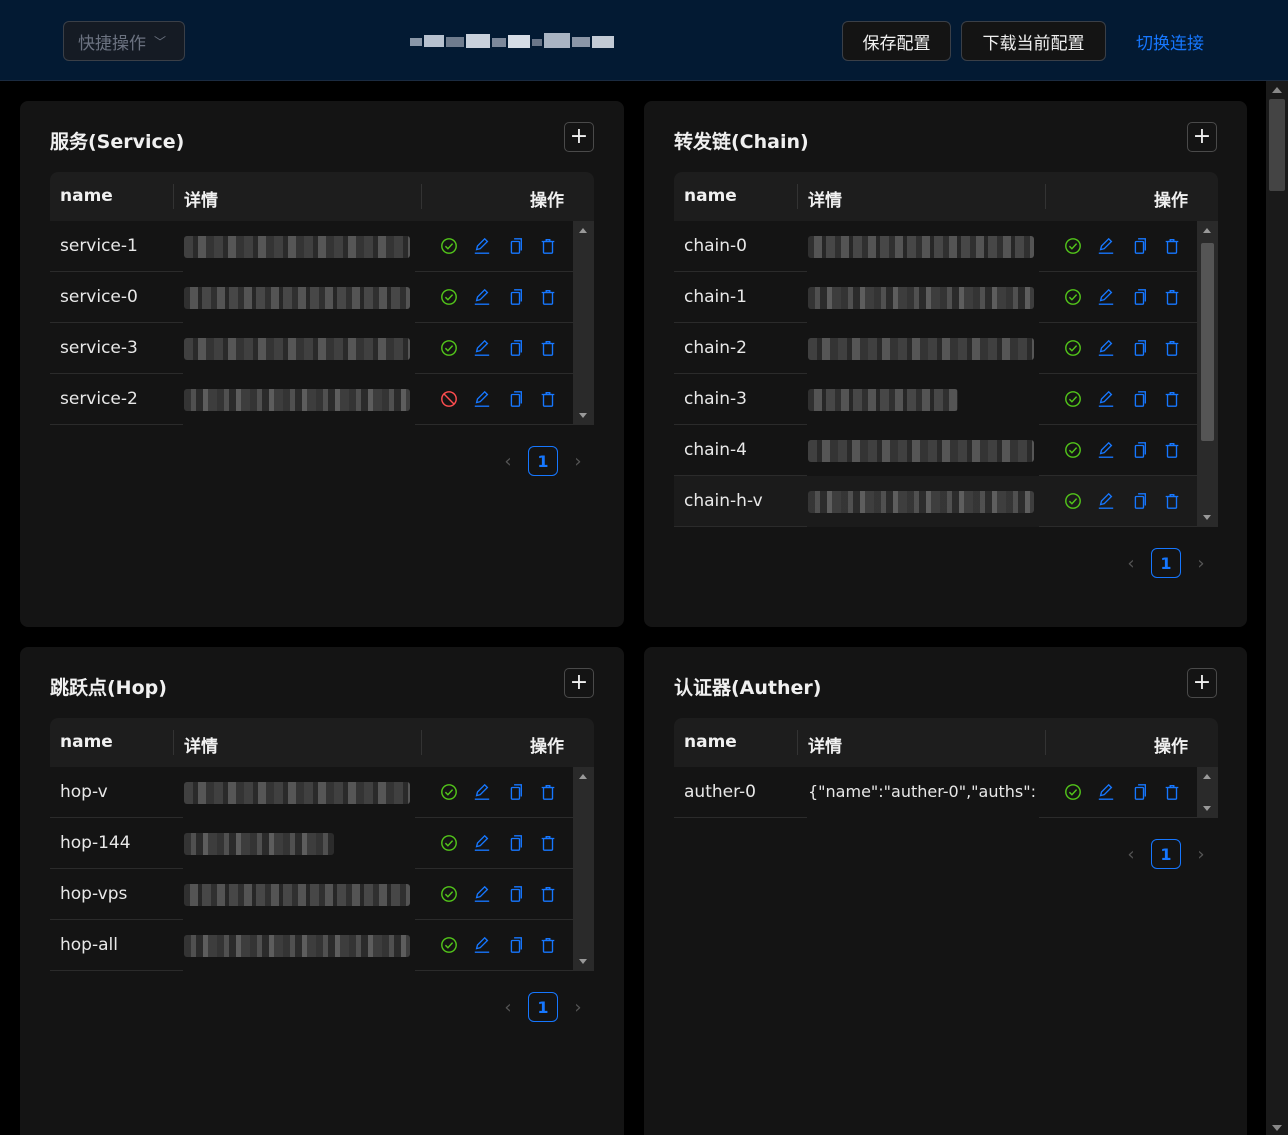  I want to click on service-table-scrollbar, so click(583, 323).